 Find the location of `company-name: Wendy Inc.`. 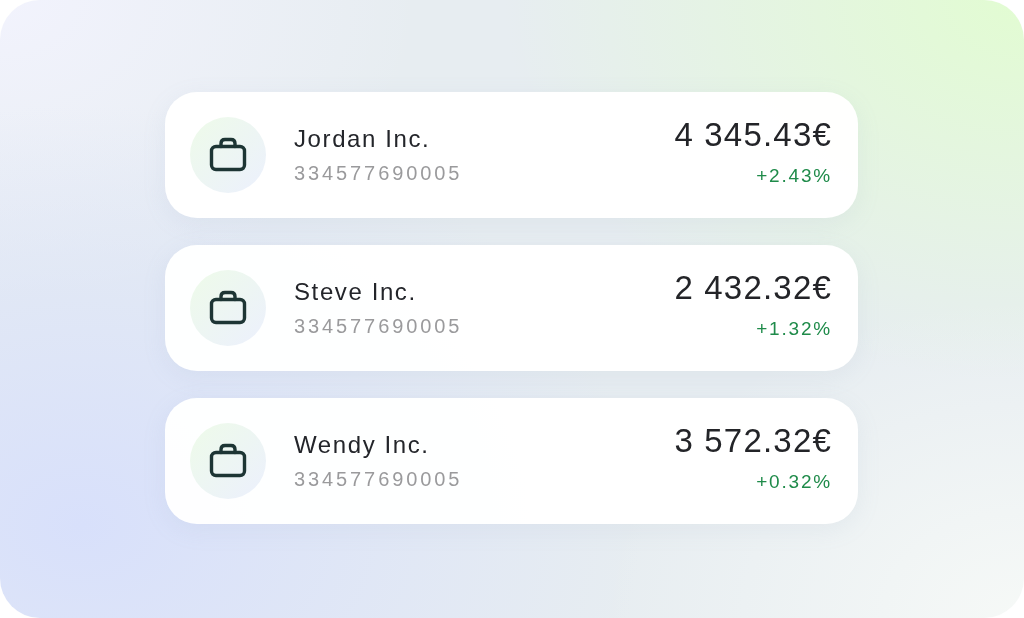

company-name: Wendy Inc. is located at coordinates (362, 445).